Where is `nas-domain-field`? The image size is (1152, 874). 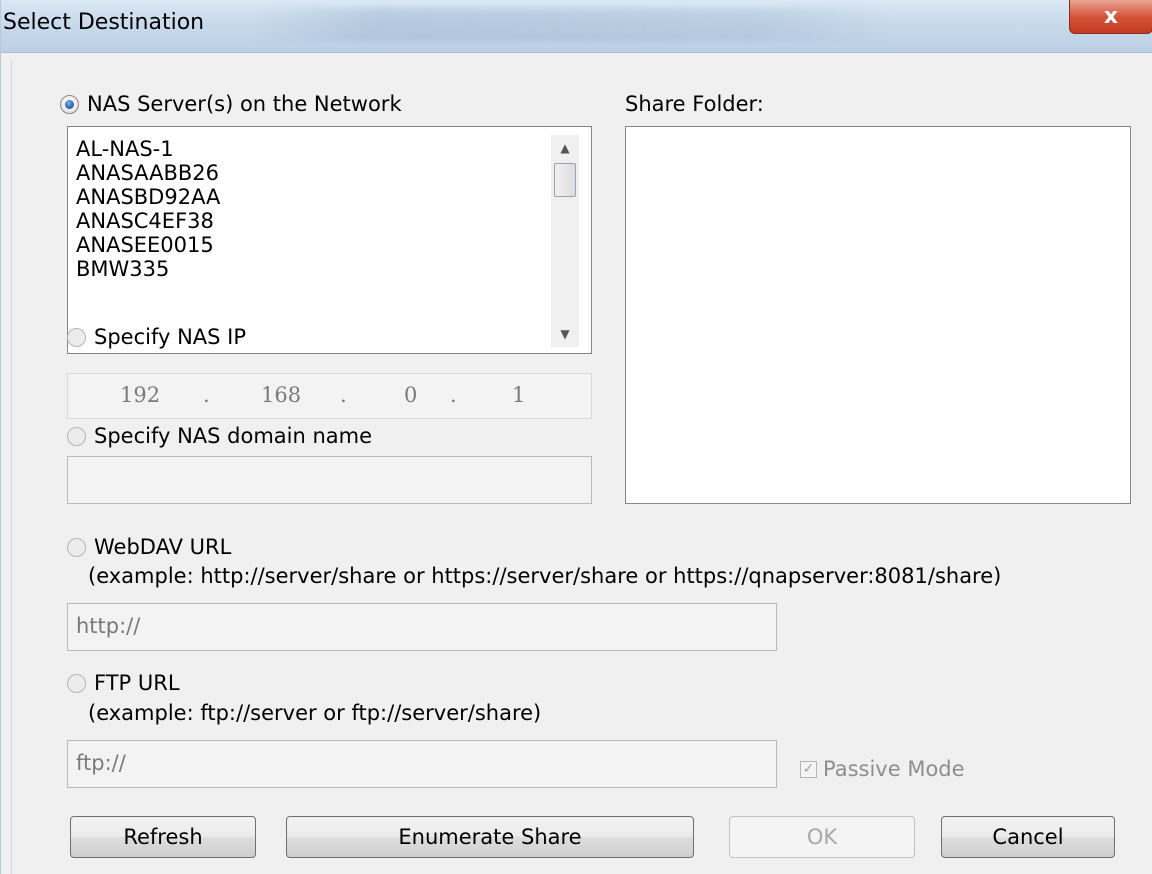 nas-domain-field is located at coordinates (329, 480).